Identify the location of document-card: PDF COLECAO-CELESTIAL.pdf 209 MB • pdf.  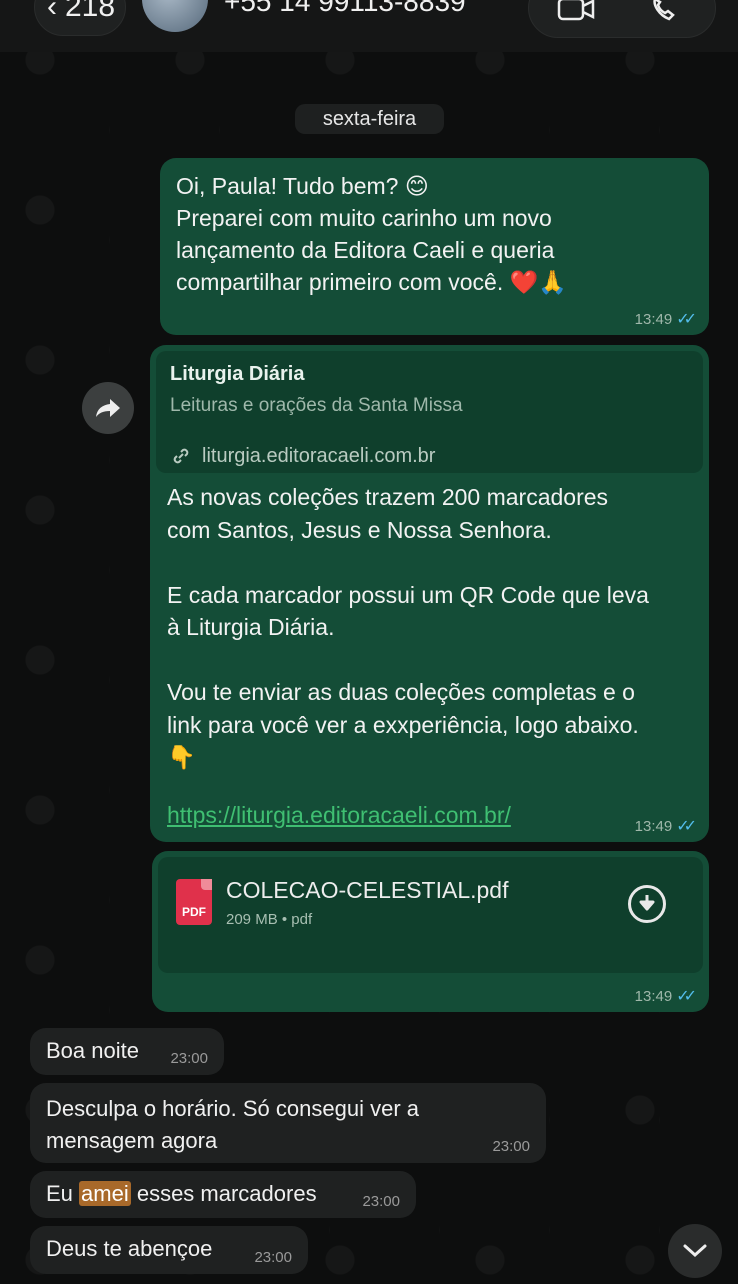
(430, 915).